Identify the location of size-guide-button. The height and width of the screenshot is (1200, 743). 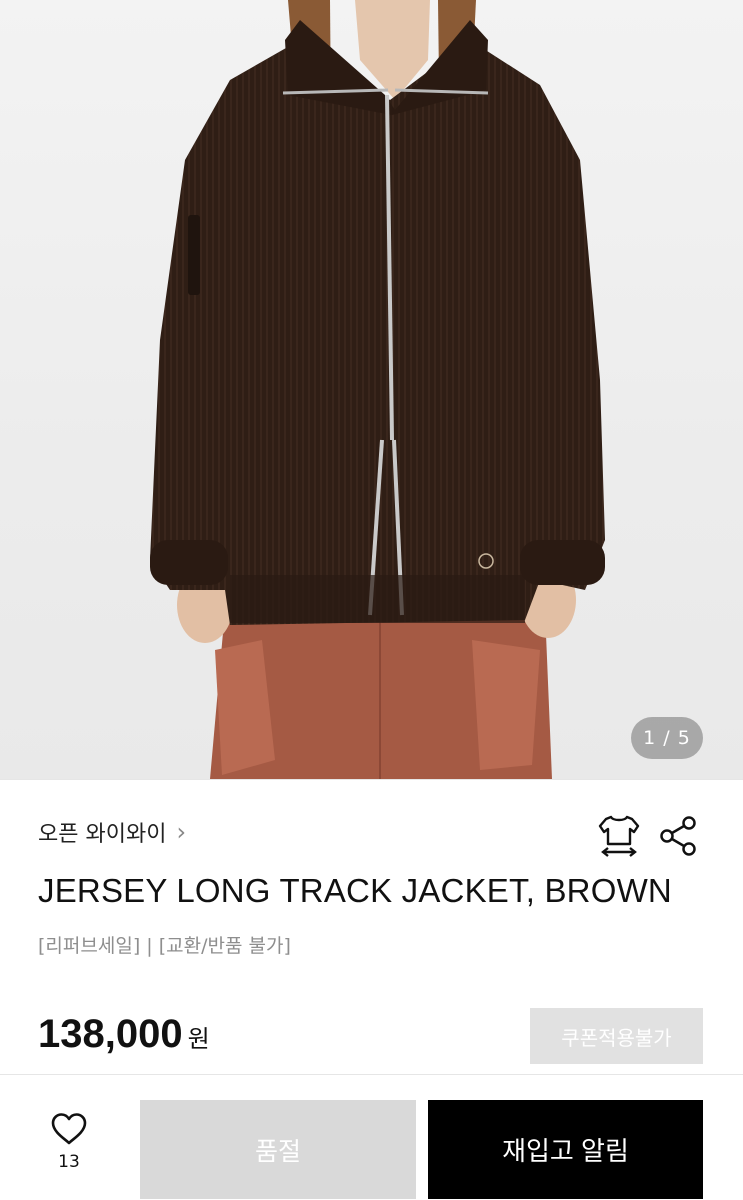
(619, 836).